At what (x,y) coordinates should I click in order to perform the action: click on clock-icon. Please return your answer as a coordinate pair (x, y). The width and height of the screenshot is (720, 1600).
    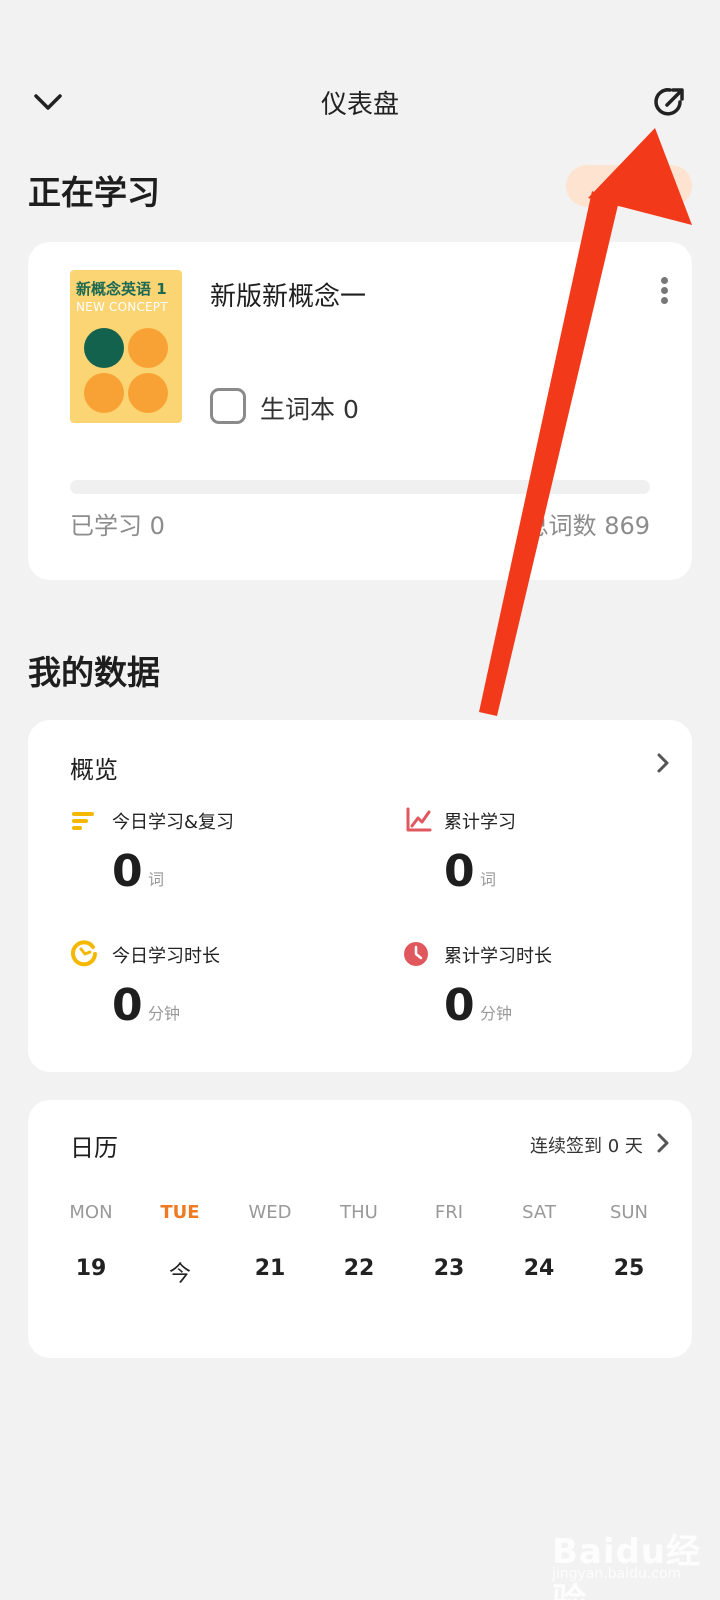
    Looking at the image, I should click on (416, 954).